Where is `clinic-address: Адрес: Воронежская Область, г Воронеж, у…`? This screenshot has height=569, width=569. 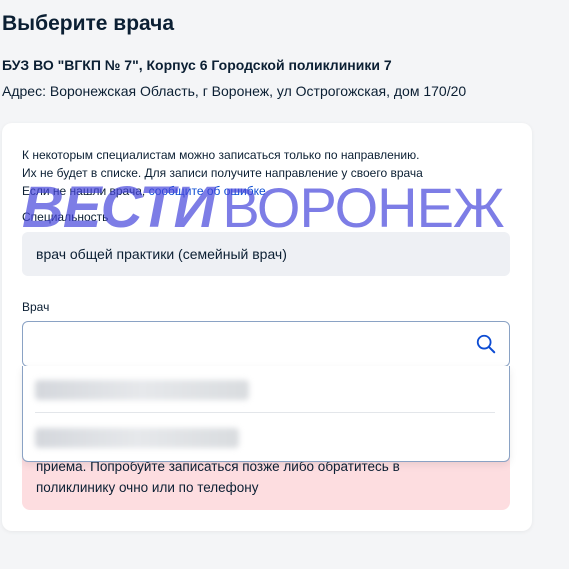 clinic-address: Адрес: Воронежская Область, г Воронеж, у… is located at coordinates (234, 91).